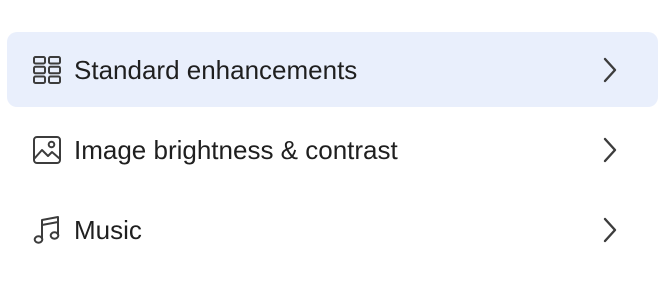 The image size is (666, 290). Describe the element at coordinates (47, 70) in the screenshot. I see `grid-icon` at that location.